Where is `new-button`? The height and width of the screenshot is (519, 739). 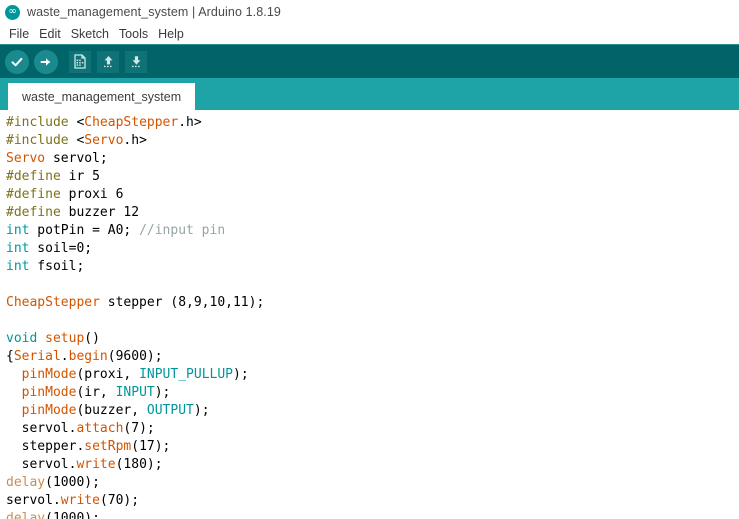 new-button is located at coordinates (80, 61).